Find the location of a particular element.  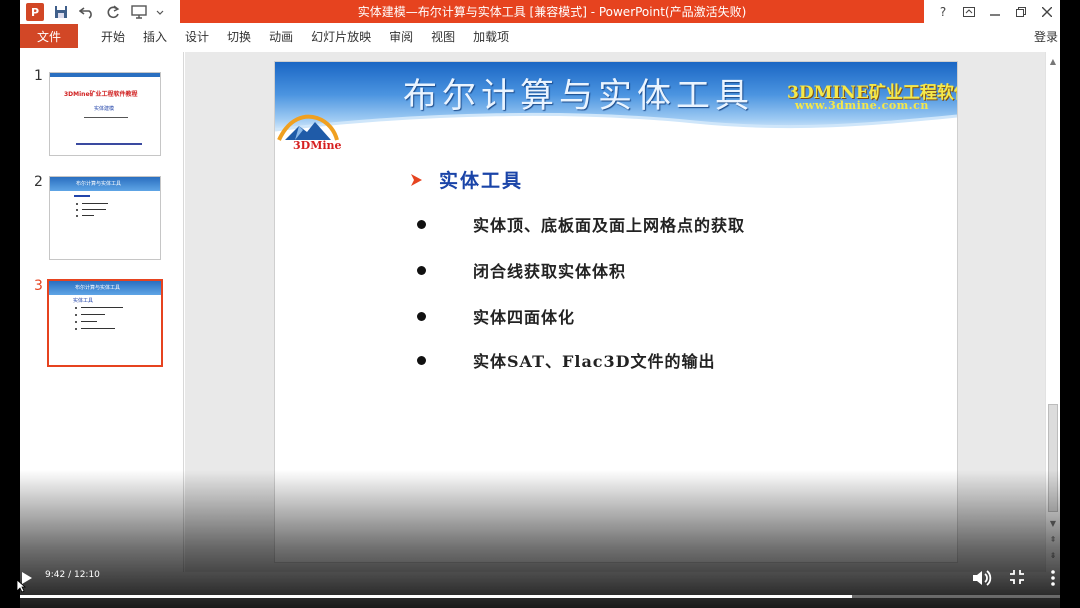

restore-icon is located at coordinates (1021, 12).